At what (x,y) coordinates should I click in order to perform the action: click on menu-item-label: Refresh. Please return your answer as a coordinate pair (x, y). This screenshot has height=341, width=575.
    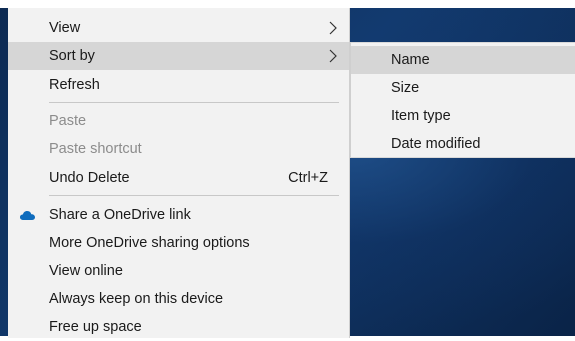
    Looking at the image, I should click on (74, 85).